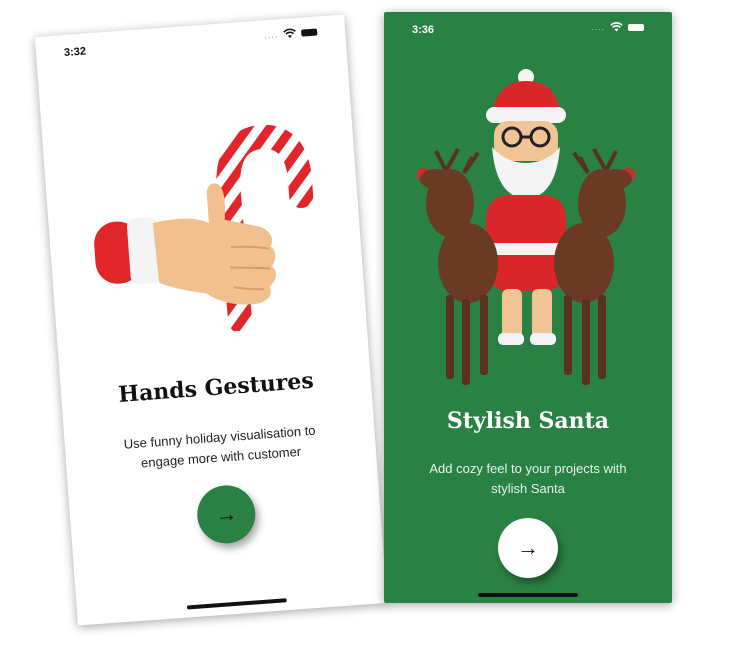 The image size is (753, 659). What do you see at coordinates (528, 488) in the screenshot?
I see `subtitle-line: stylish Santa` at bounding box center [528, 488].